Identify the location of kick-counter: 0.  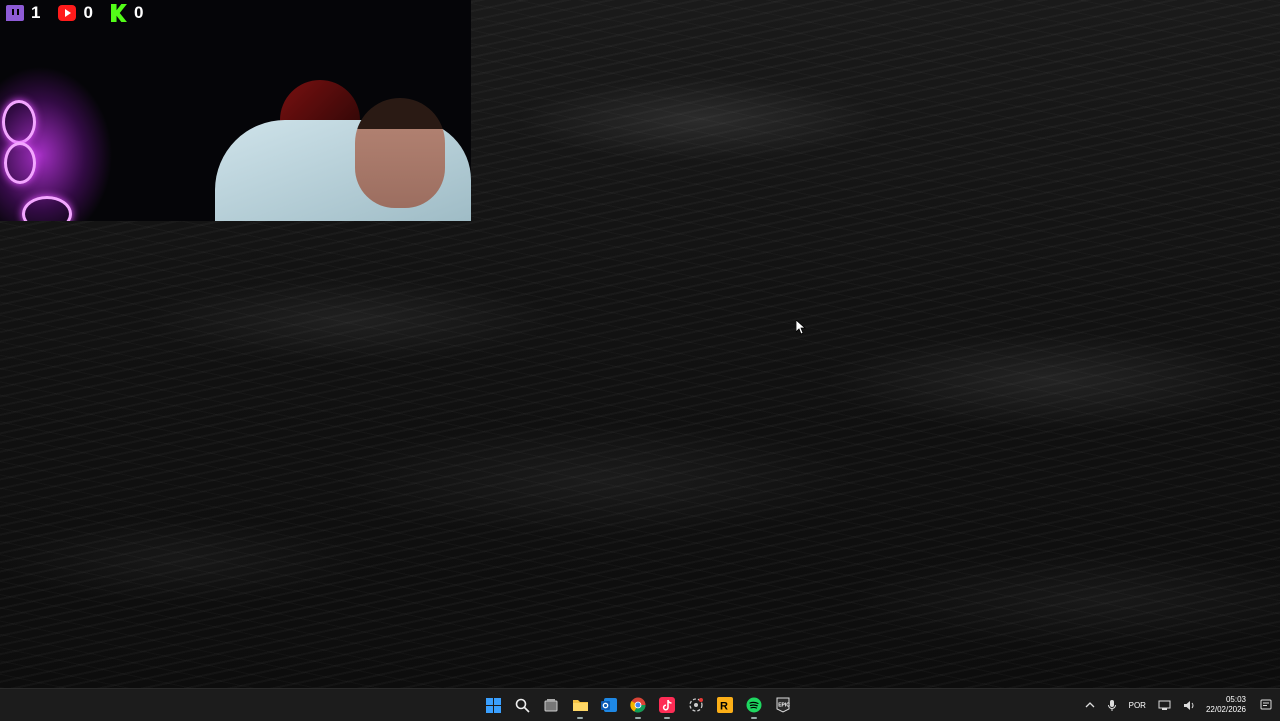
(127, 13).